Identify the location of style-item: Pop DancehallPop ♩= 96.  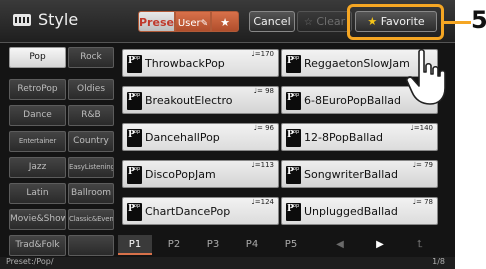
(200, 137).